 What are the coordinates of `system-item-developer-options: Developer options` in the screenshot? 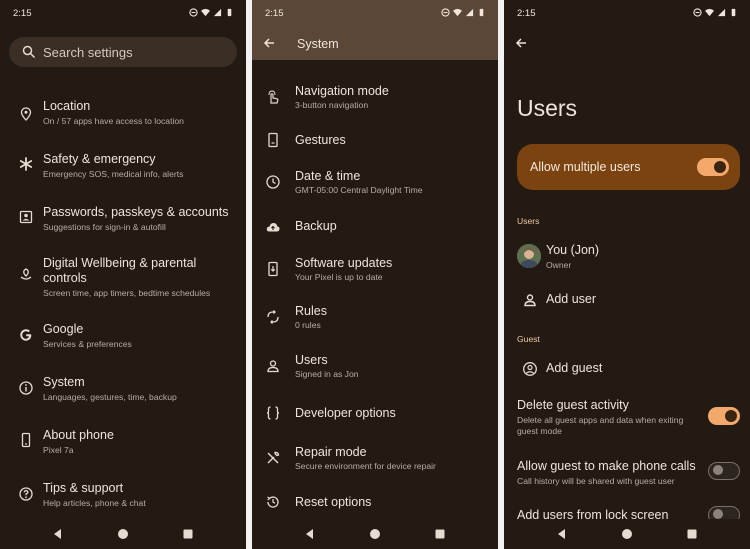 It's located at (375, 415).